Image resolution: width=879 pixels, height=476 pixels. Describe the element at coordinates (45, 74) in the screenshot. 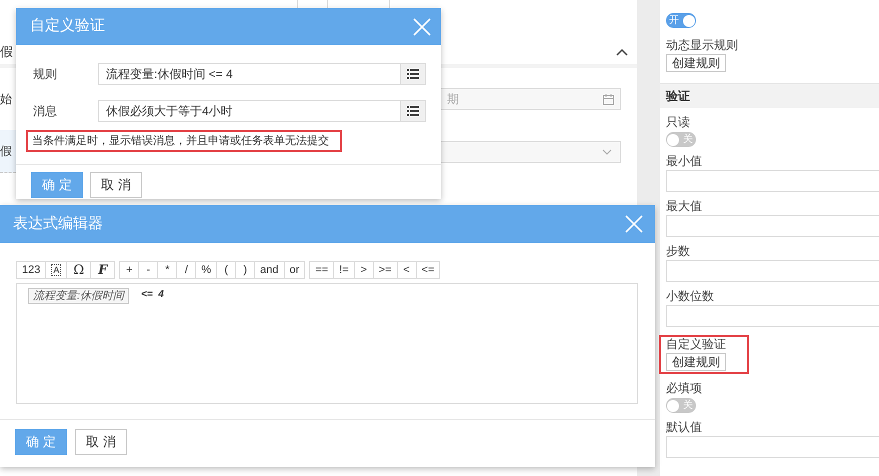

I see `field-label: 规则` at that location.